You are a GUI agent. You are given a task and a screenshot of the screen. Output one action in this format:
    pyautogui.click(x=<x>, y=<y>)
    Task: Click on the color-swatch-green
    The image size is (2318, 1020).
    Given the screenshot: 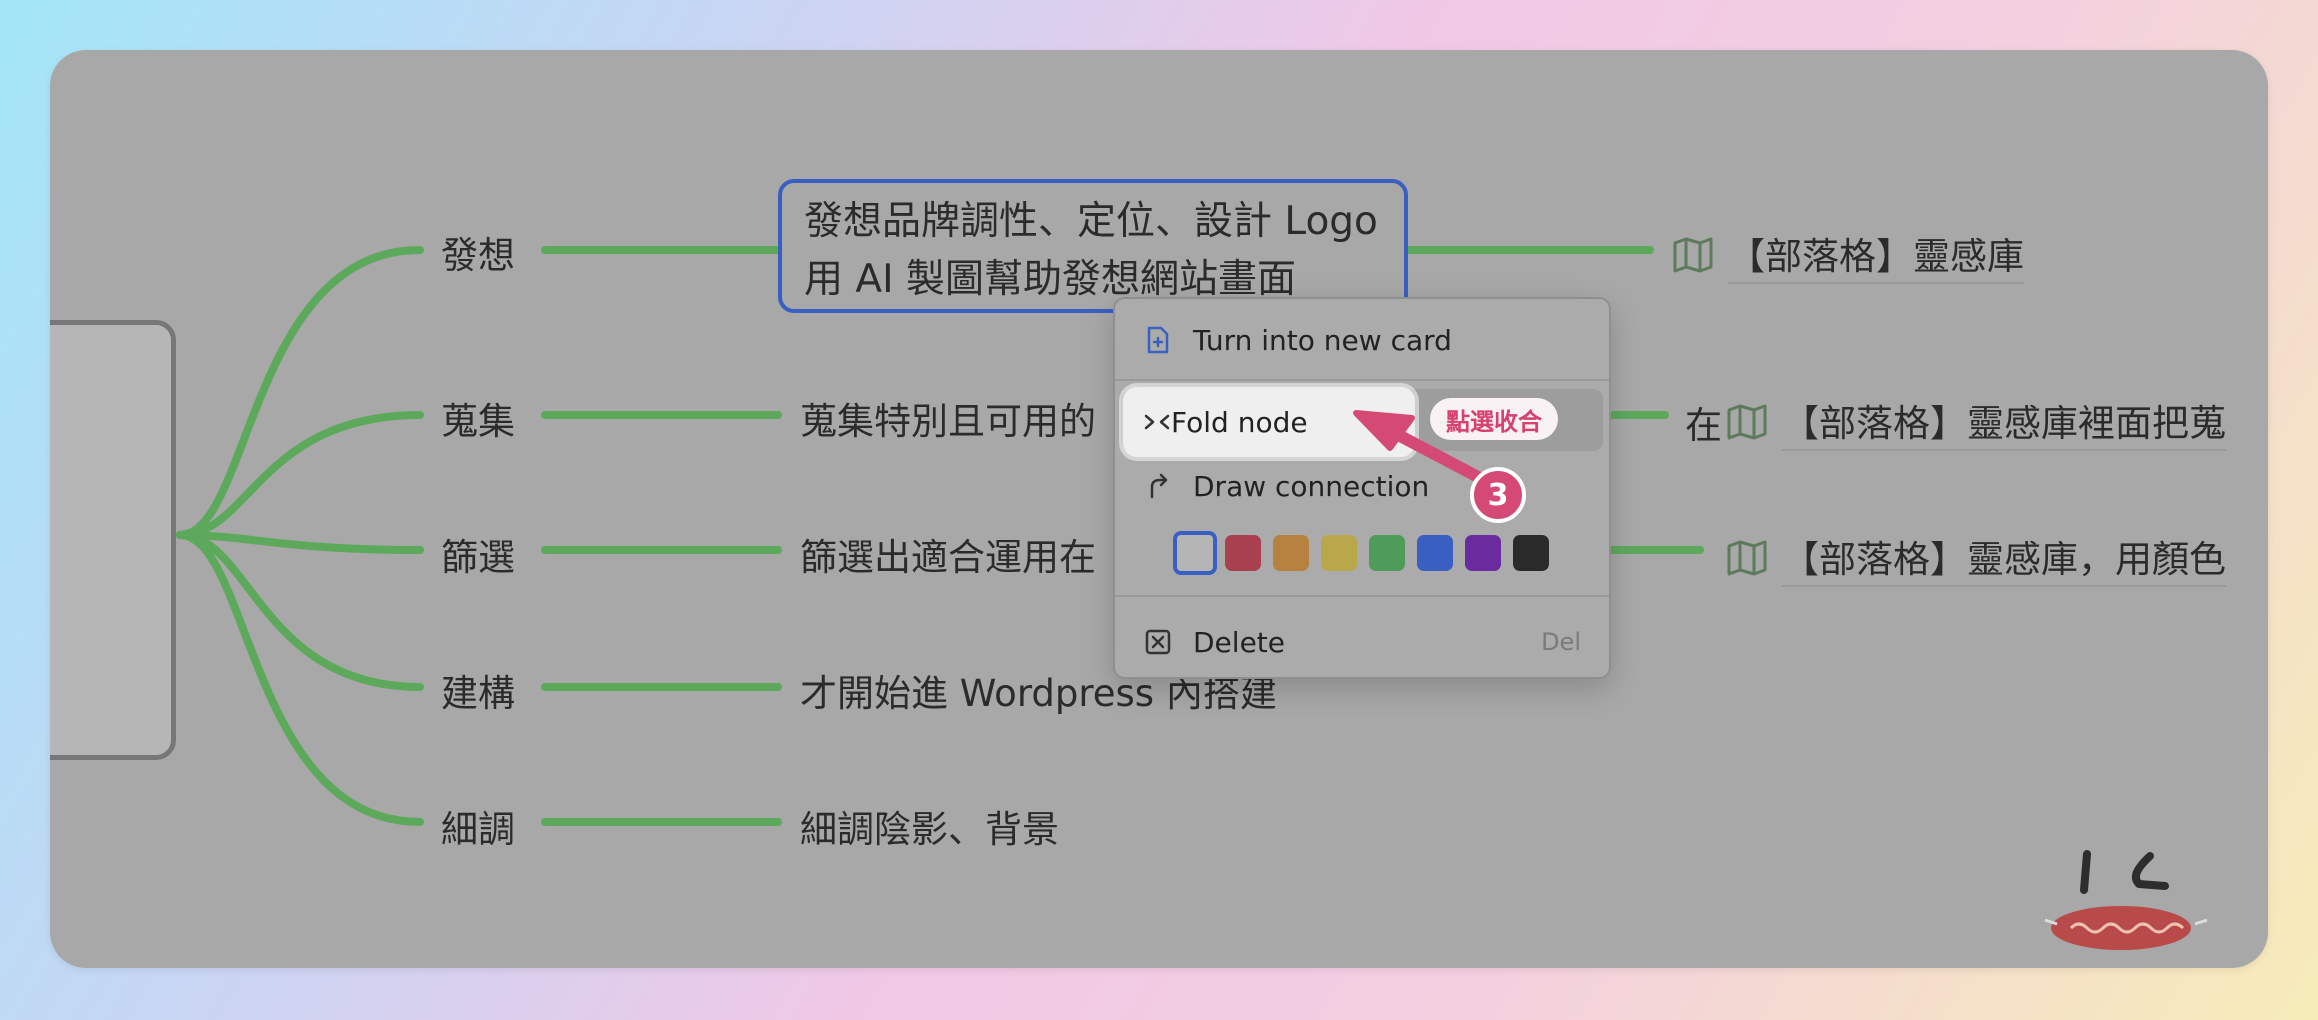 What is the action you would take?
    pyautogui.click(x=1387, y=553)
    